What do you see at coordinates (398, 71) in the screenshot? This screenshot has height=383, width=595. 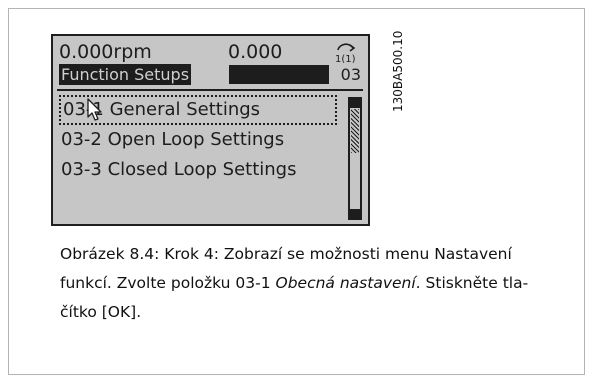 I see `figure-id: 130BA500.10` at bounding box center [398, 71].